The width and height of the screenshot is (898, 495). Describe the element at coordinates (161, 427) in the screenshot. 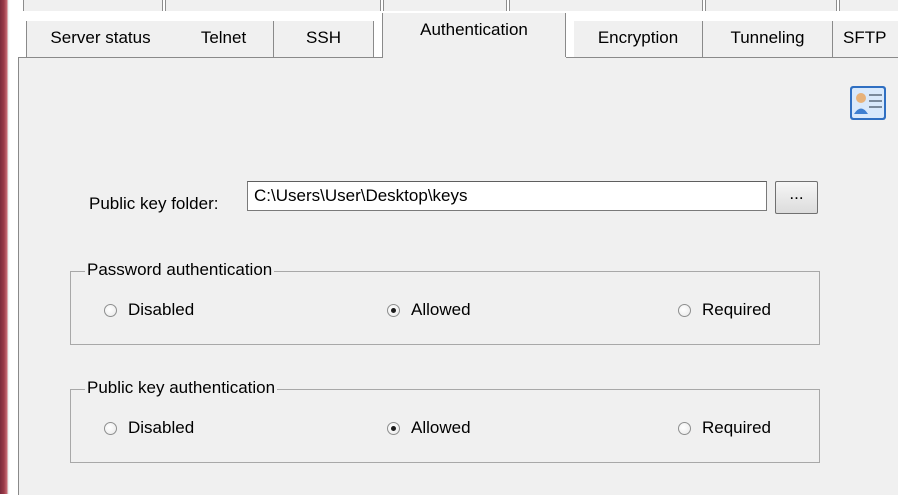

I see `publickey-disabled-label: Disabled` at that location.